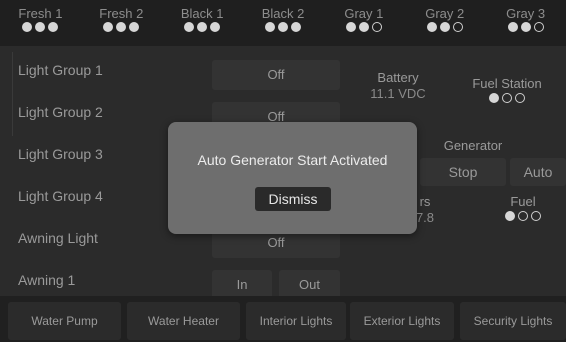  Describe the element at coordinates (292, 160) in the screenshot. I see `alert-message: Auto Generator Start Activated` at that location.